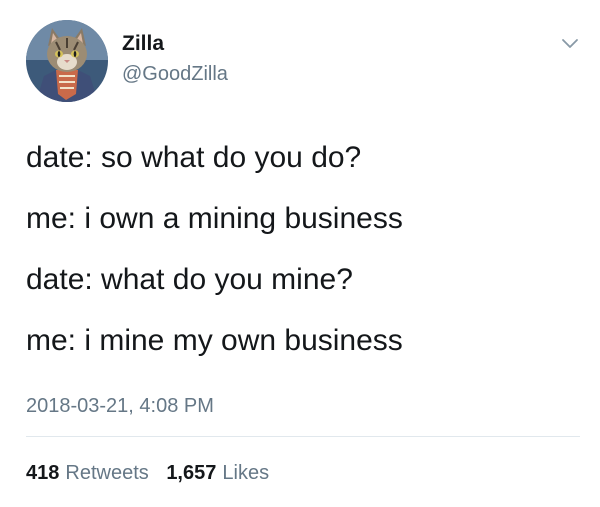 This screenshot has height=507, width=600. What do you see at coordinates (189, 279) in the screenshot?
I see `tweet-line: date: what do you mine?` at bounding box center [189, 279].